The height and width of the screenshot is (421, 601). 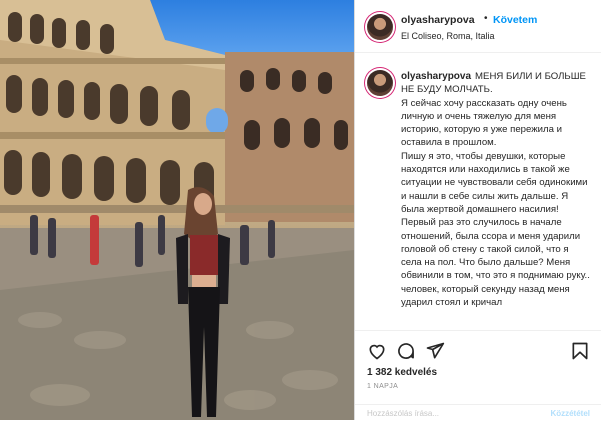 I want to click on comment-icon, so click(x=406, y=351).